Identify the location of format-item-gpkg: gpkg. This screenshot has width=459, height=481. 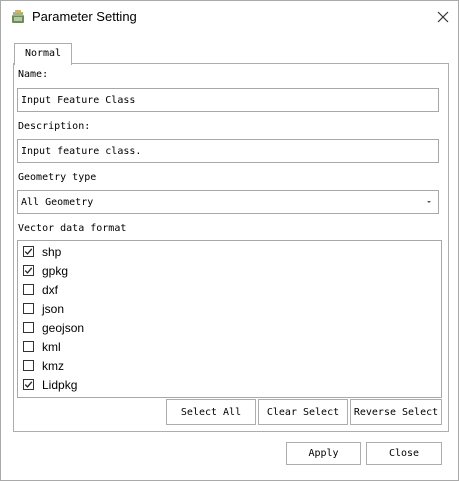
(123, 270).